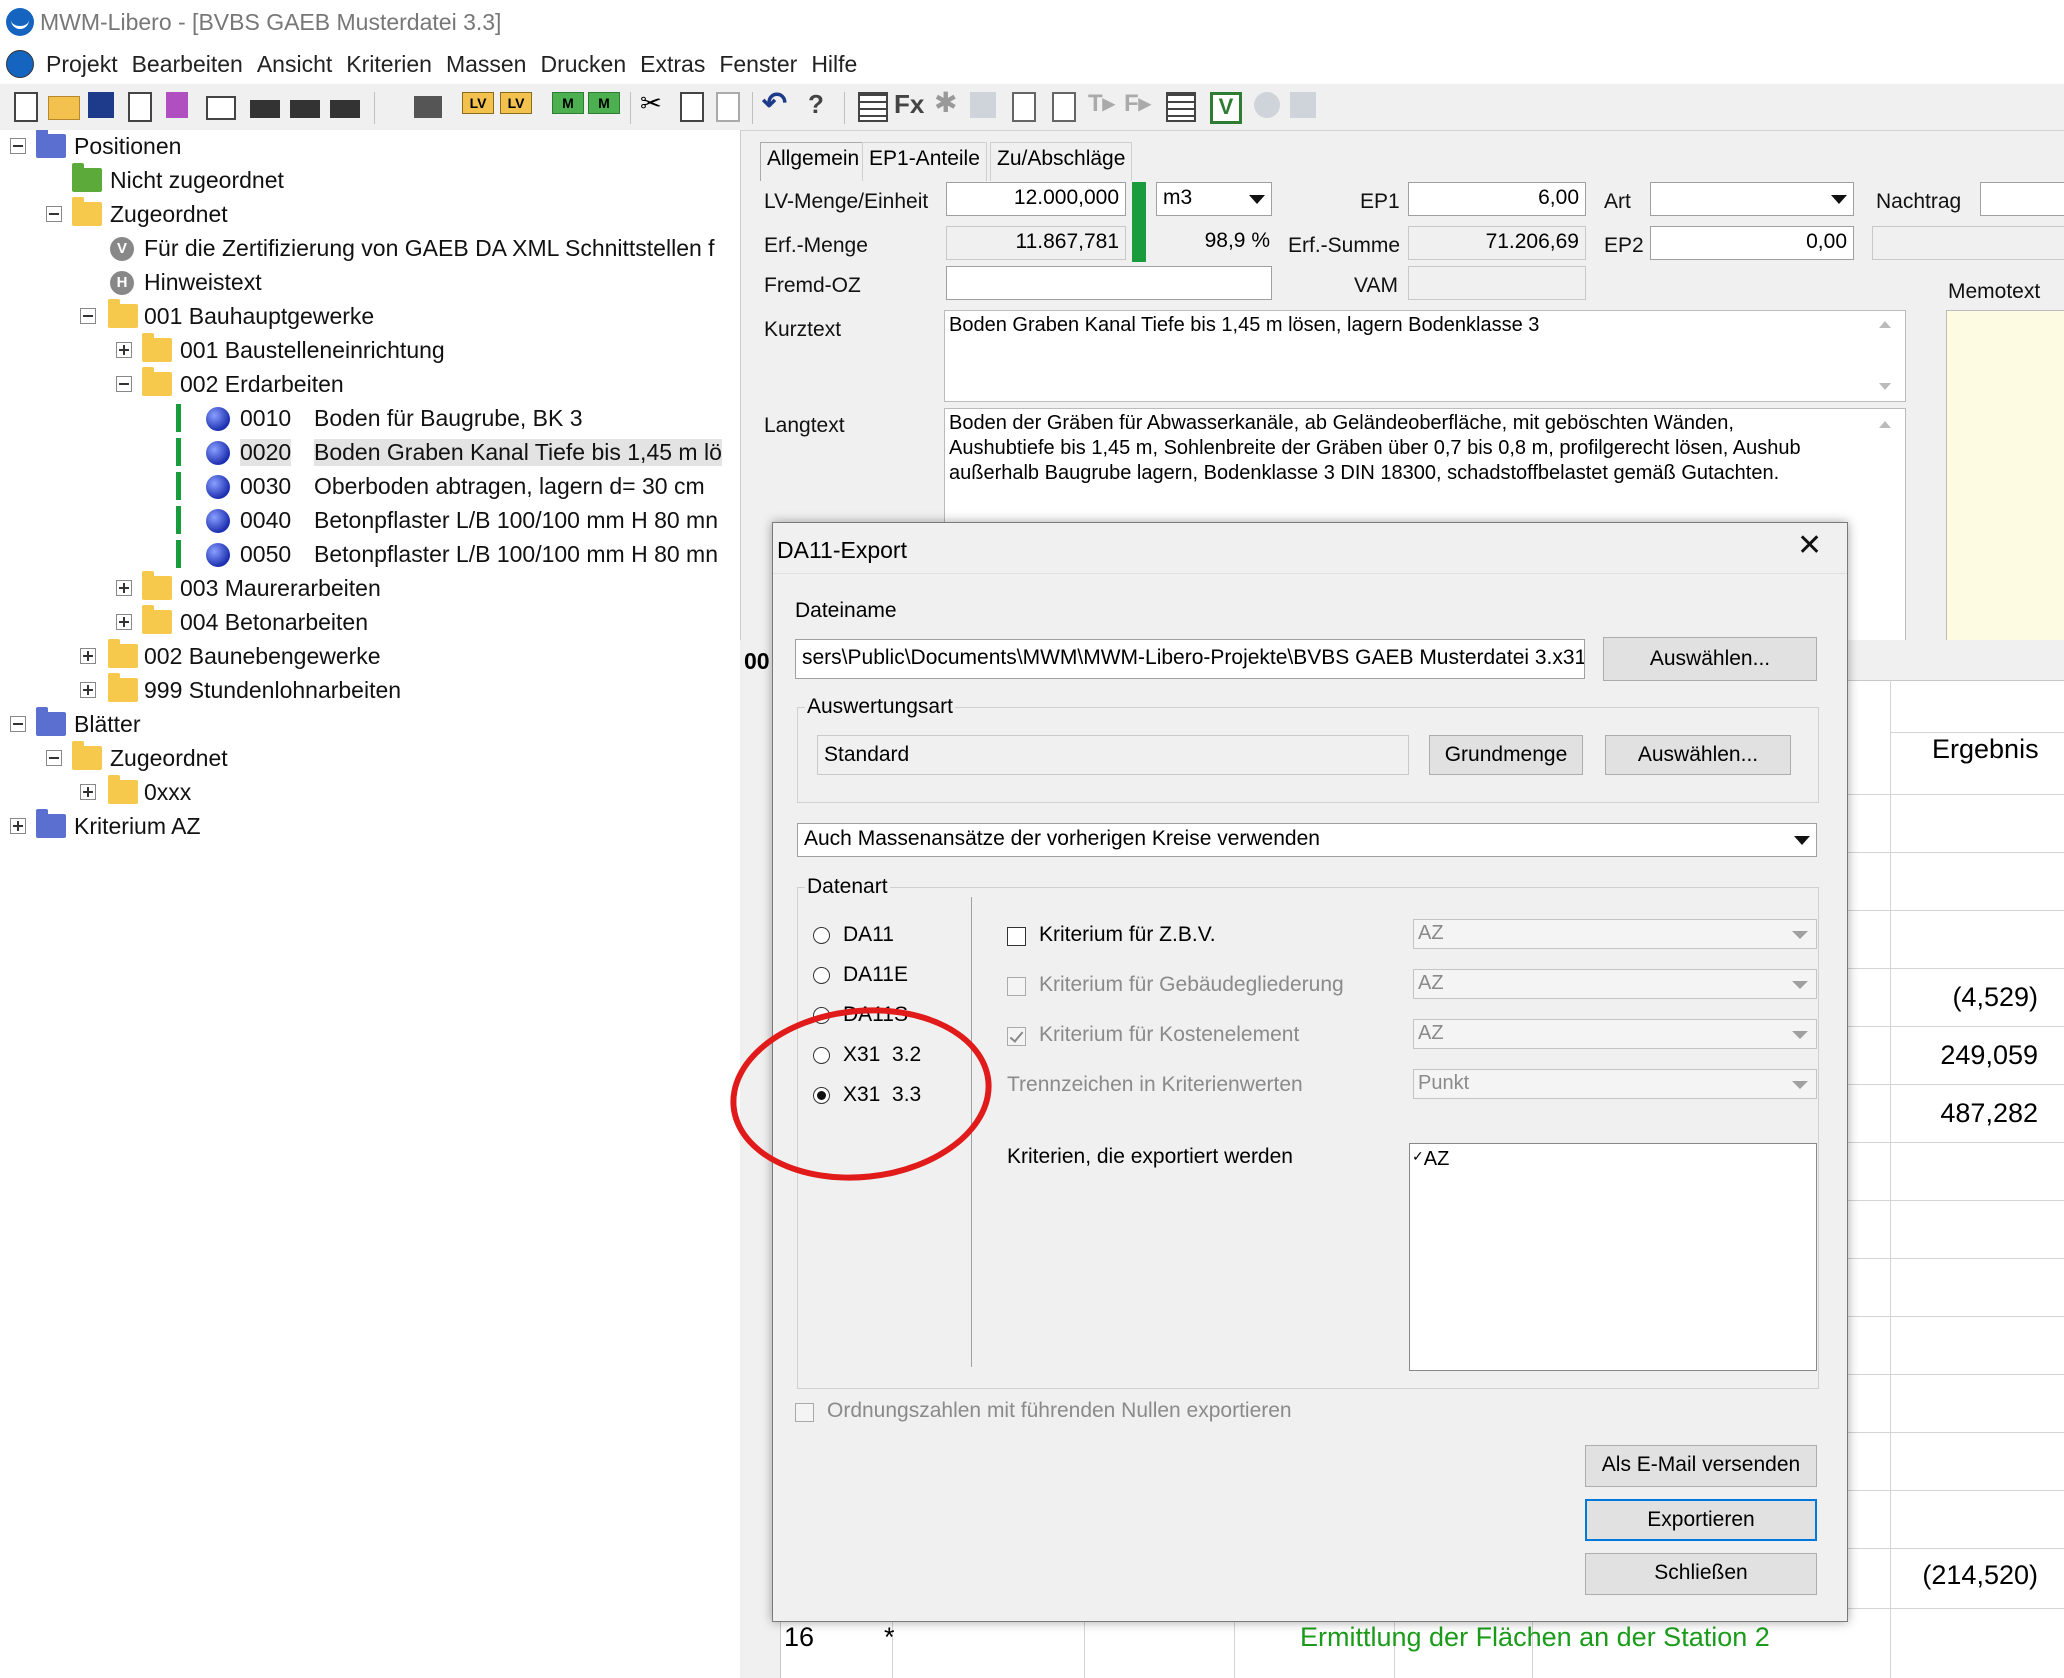  What do you see at coordinates (1139, 104) in the screenshot?
I see `field-format-icon: F▸` at bounding box center [1139, 104].